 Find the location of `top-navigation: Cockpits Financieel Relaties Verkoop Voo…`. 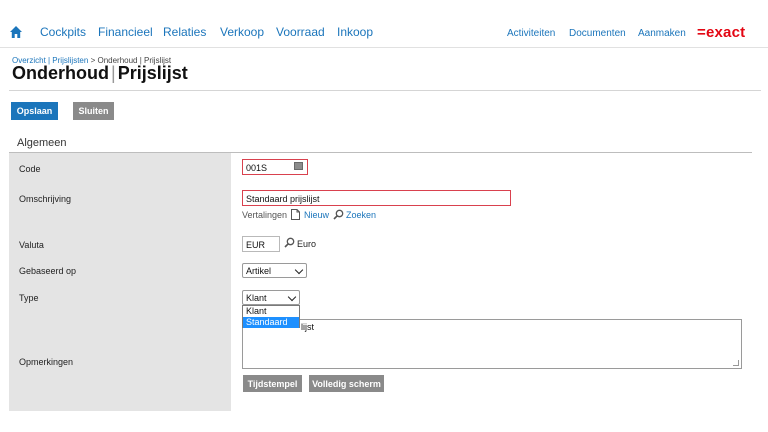

top-navigation: Cockpits Financieel Relaties Verkoop Voo… is located at coordinates (384, 24).